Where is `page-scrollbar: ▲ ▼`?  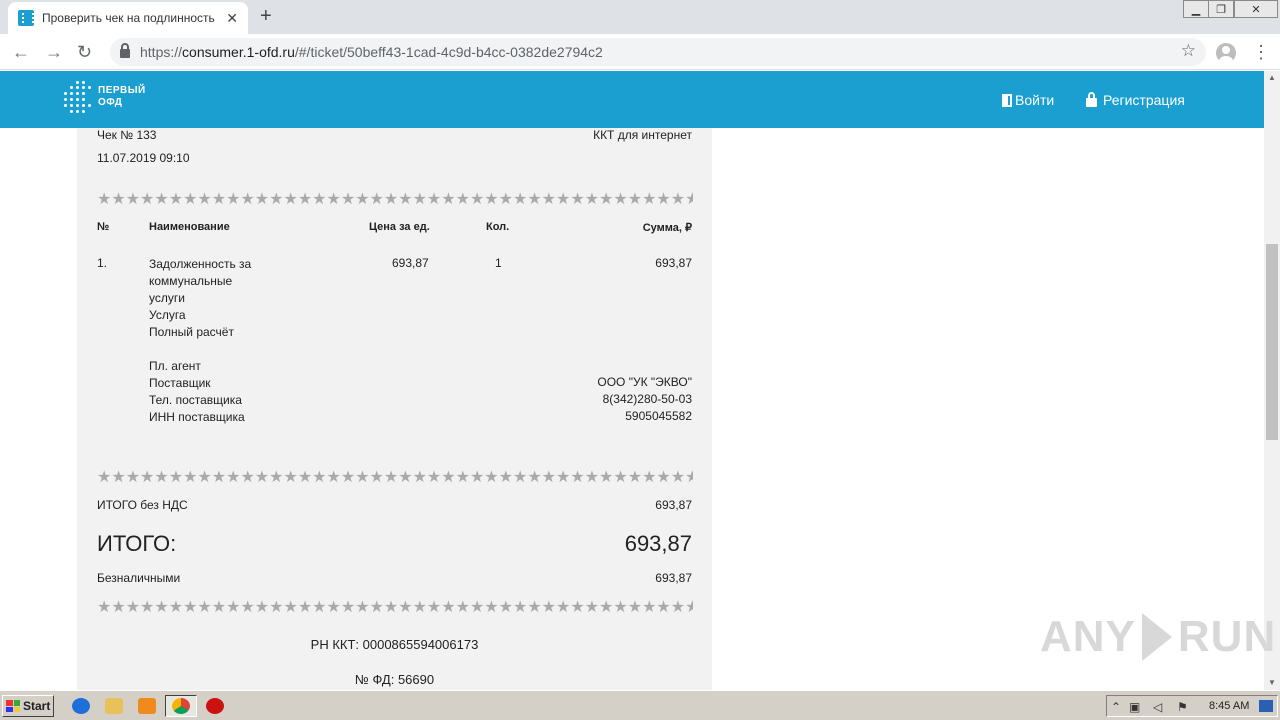
page-scrollbar: ▲ ▼ is located at coordinates (1272, 380).